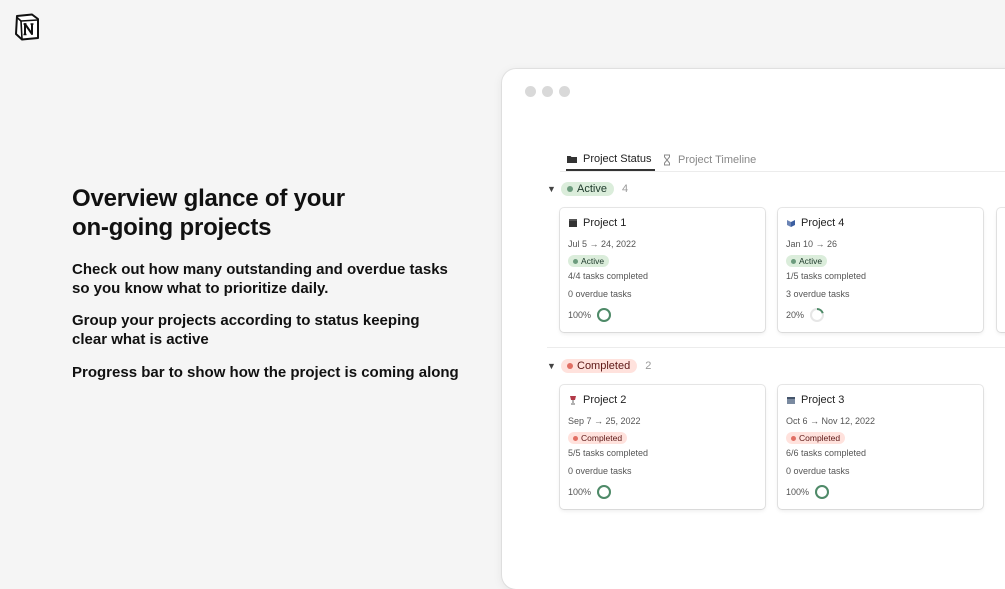 The height and width of the screenshot is (589, 1005). Describe the element at coordinates (605, 400) in the screenshot. I see `card-title-text: Project 2` at that location.